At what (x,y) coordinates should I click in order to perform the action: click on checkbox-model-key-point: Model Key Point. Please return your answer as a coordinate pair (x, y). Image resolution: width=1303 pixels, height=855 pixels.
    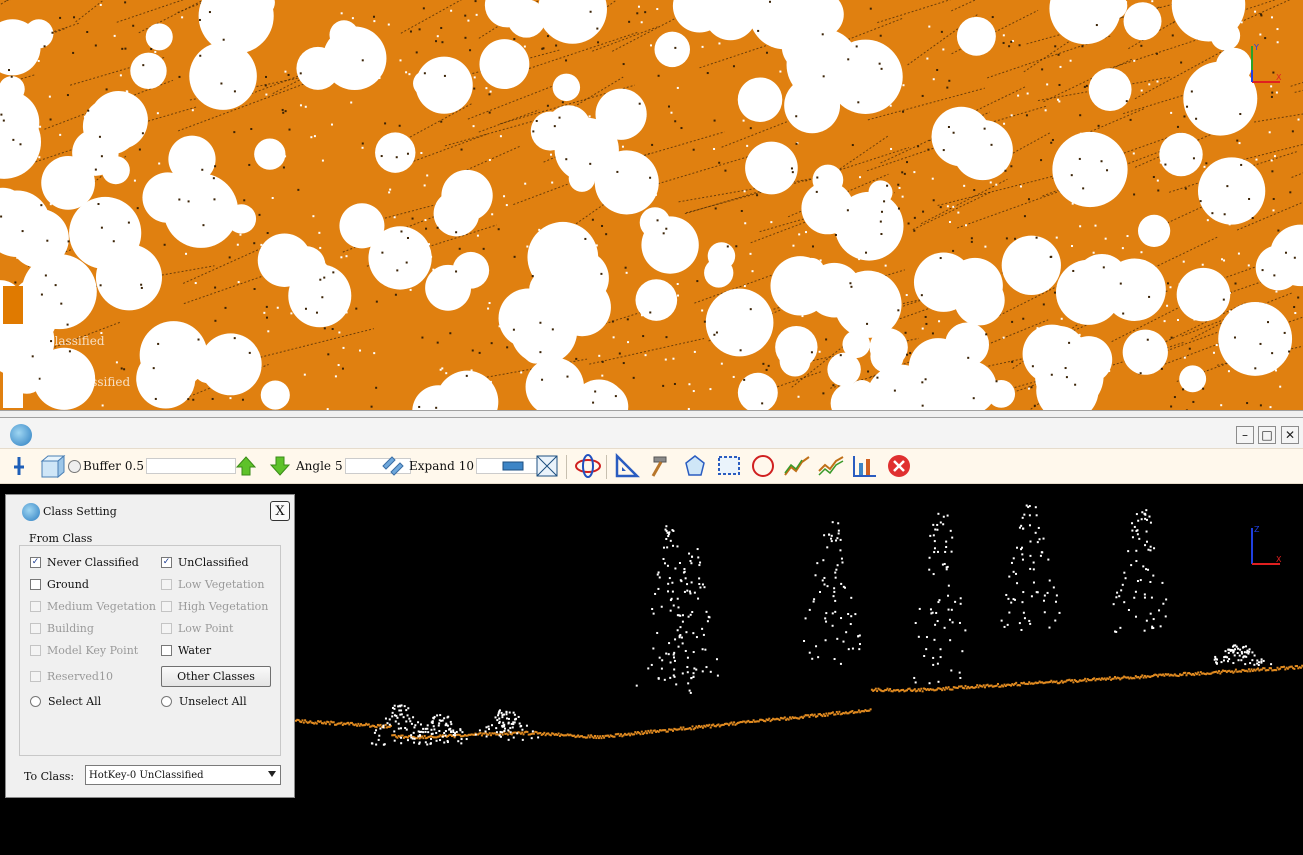
    Looking at the image, I should click on (84, 650).